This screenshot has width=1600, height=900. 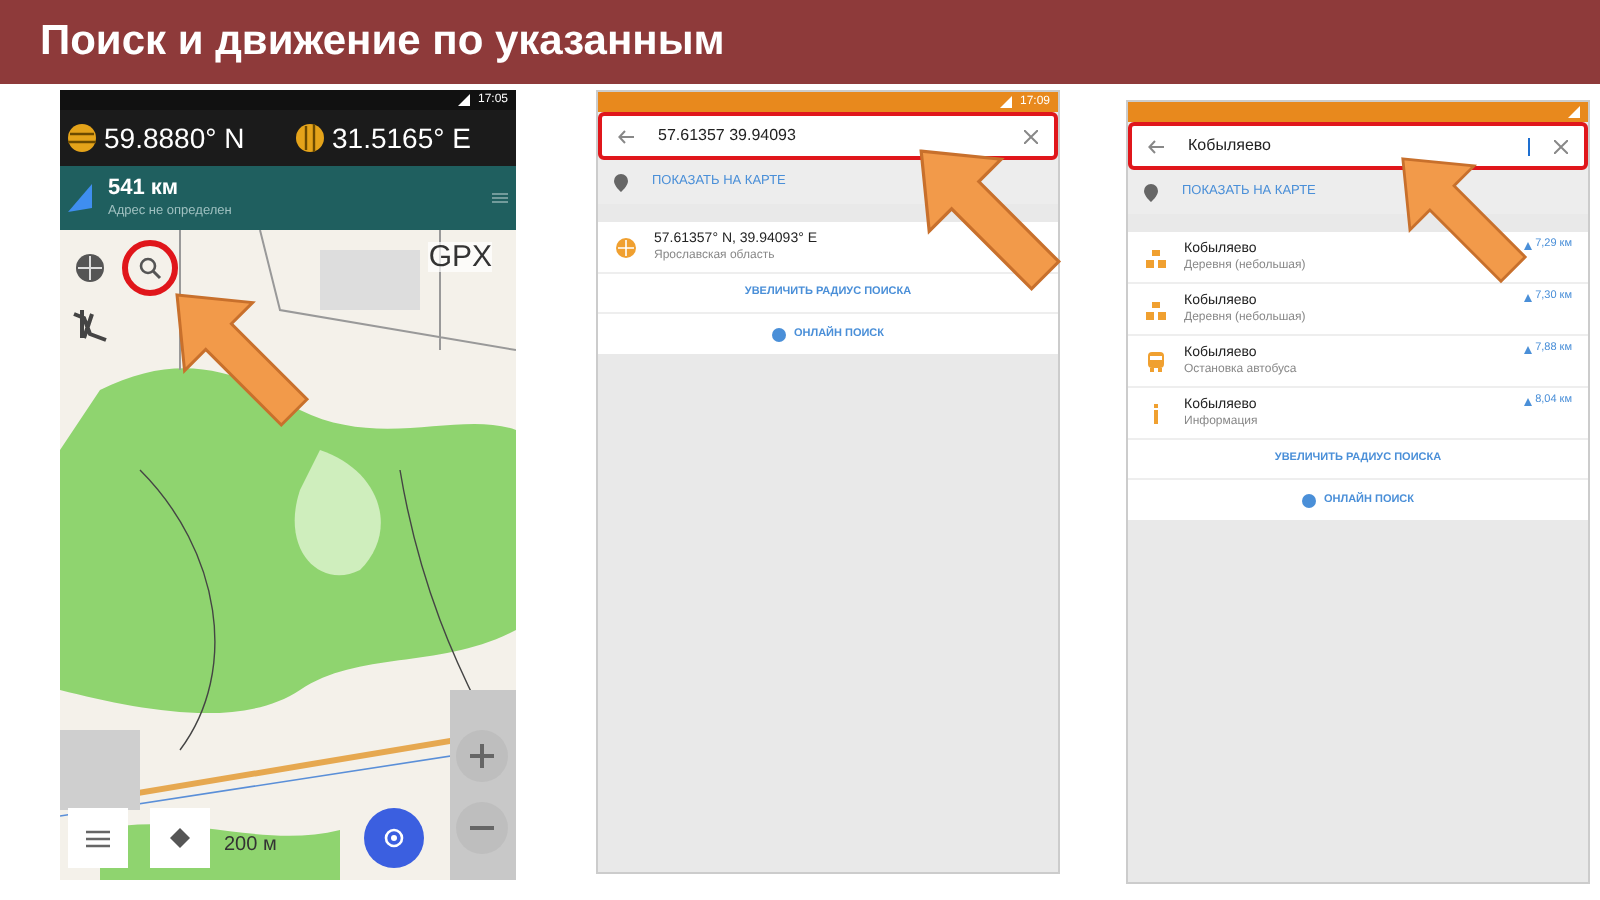 I want to click on longitude-icon, so click(x=310, y=138).